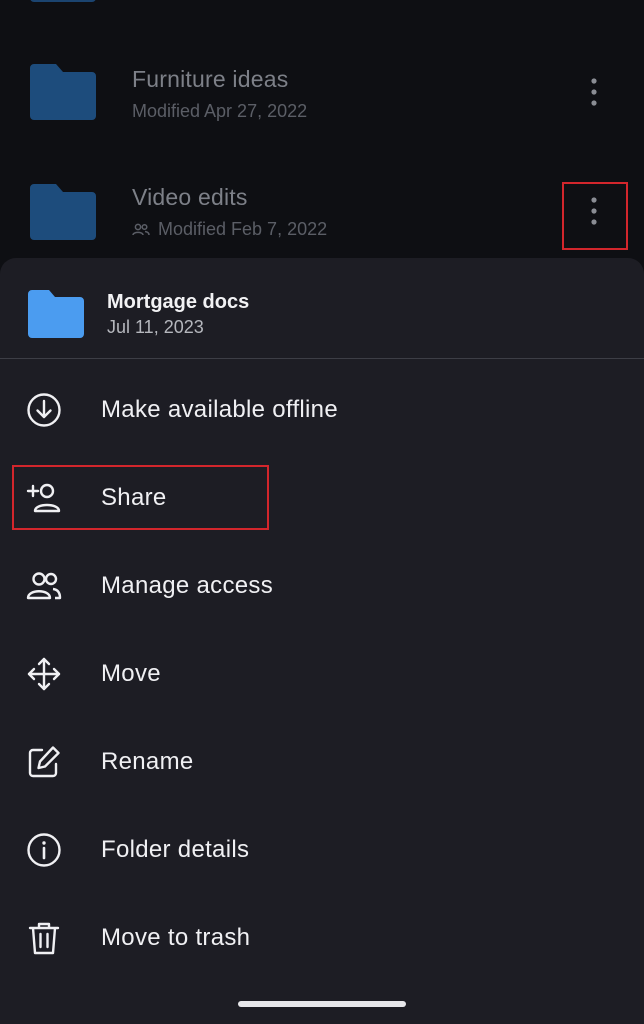 This screenshot has width=644, height=1024. Describe the element at coordinates (63, 1) in the screenshot. I see `previous-row-fragment` at that location.